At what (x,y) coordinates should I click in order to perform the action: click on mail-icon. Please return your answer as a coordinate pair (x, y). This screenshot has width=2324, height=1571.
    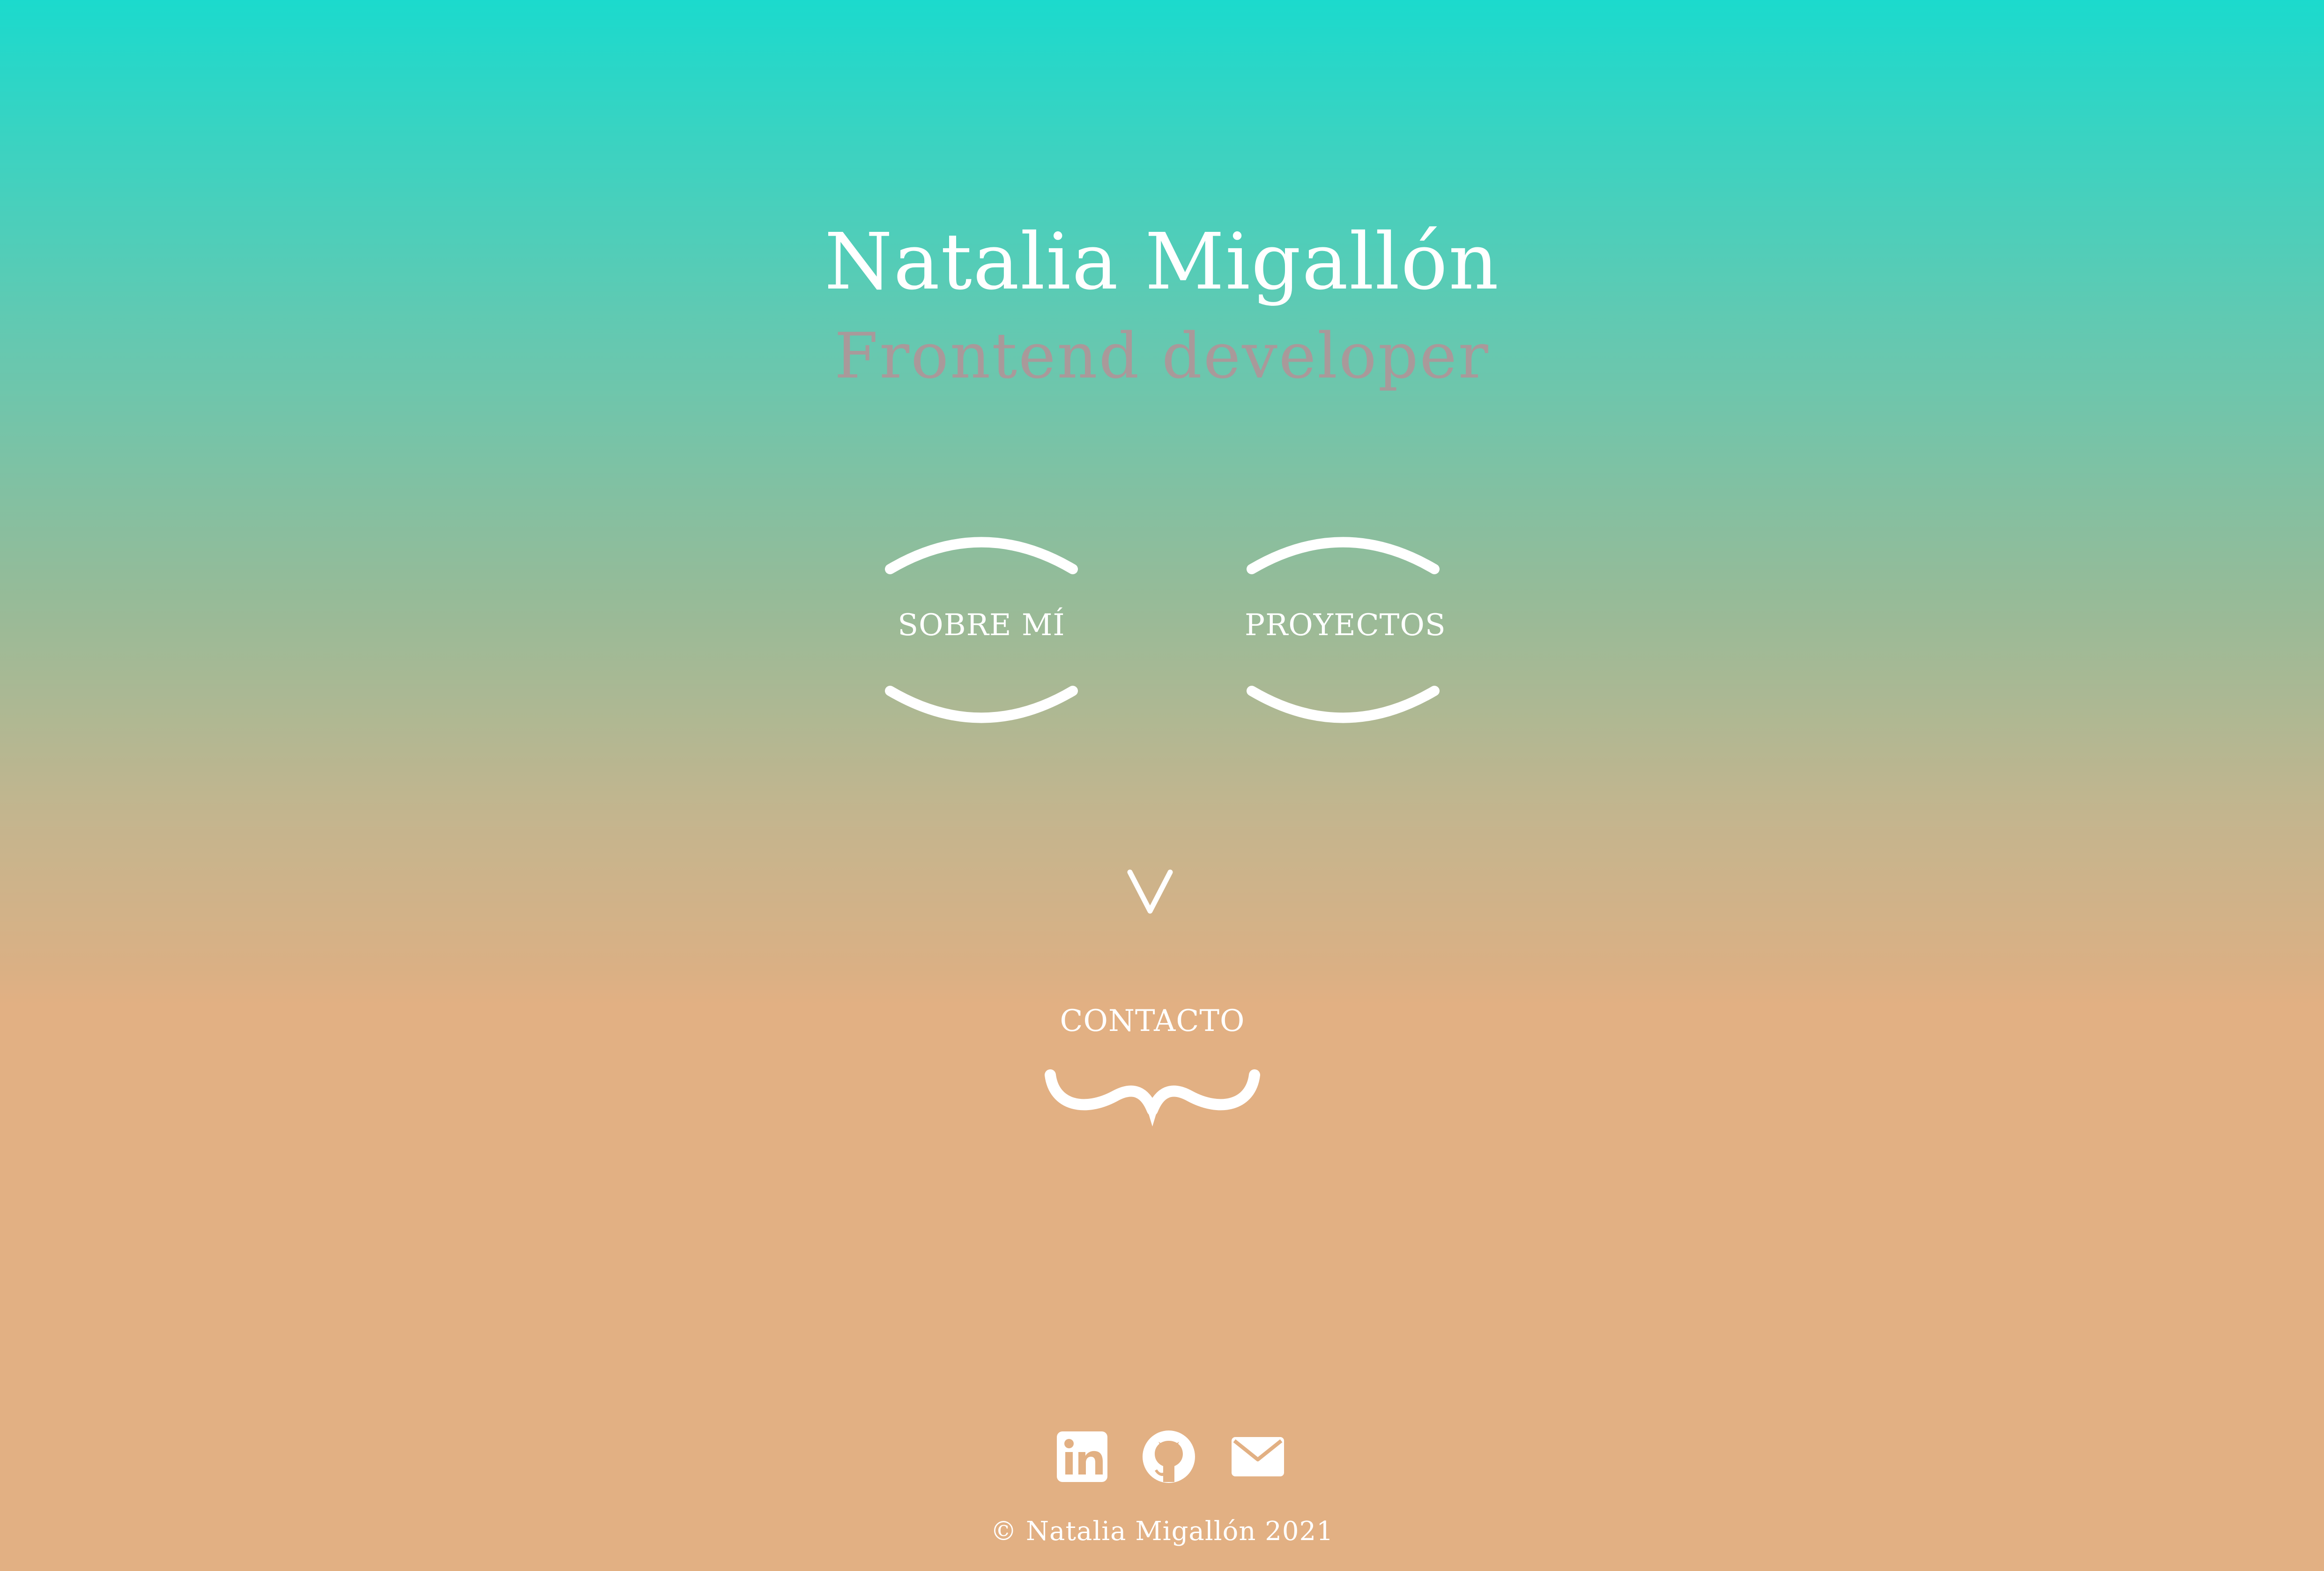
    Looking at the image, I should click on (1258, 1456).